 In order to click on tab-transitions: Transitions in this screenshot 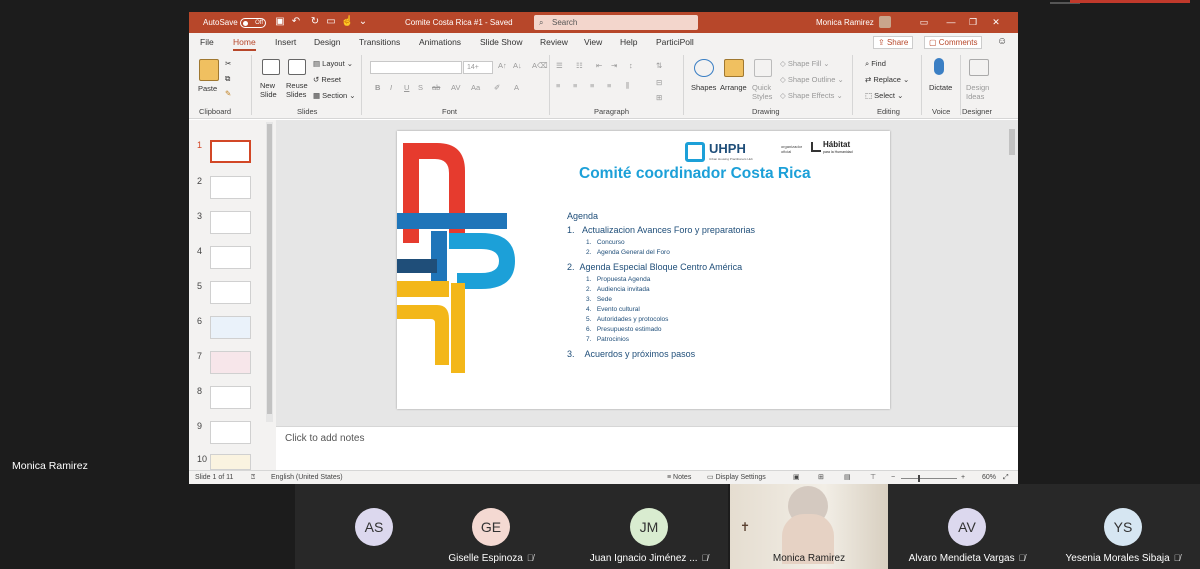, I will do `click(379, 42)`.